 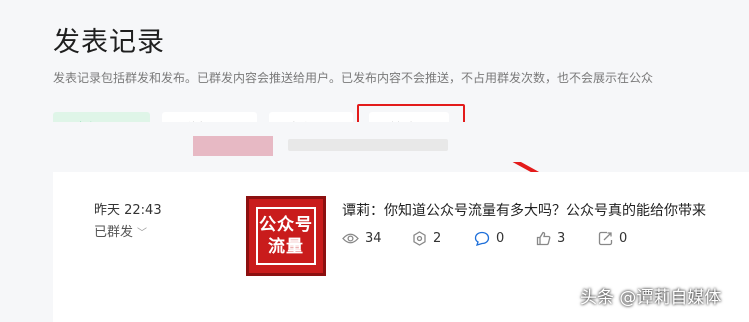 What do you see at coordinates (114, 232) in the screenshot?
I see `status-label: 已群发` at bounding box center [114, 232].